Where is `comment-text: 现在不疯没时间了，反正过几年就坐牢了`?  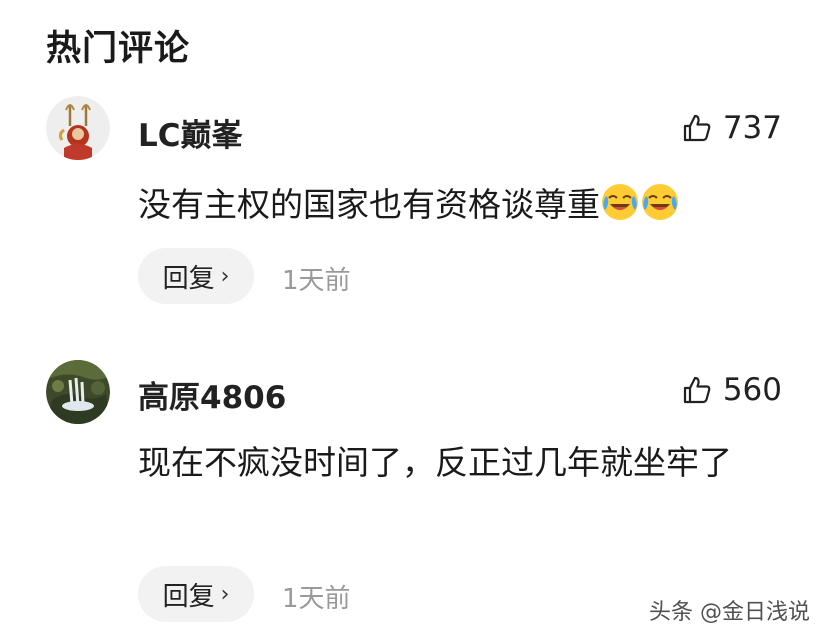
comment-text: 现在不疯没时间了，反正过几年就坐牢了 is located at coordinates (435, 462).